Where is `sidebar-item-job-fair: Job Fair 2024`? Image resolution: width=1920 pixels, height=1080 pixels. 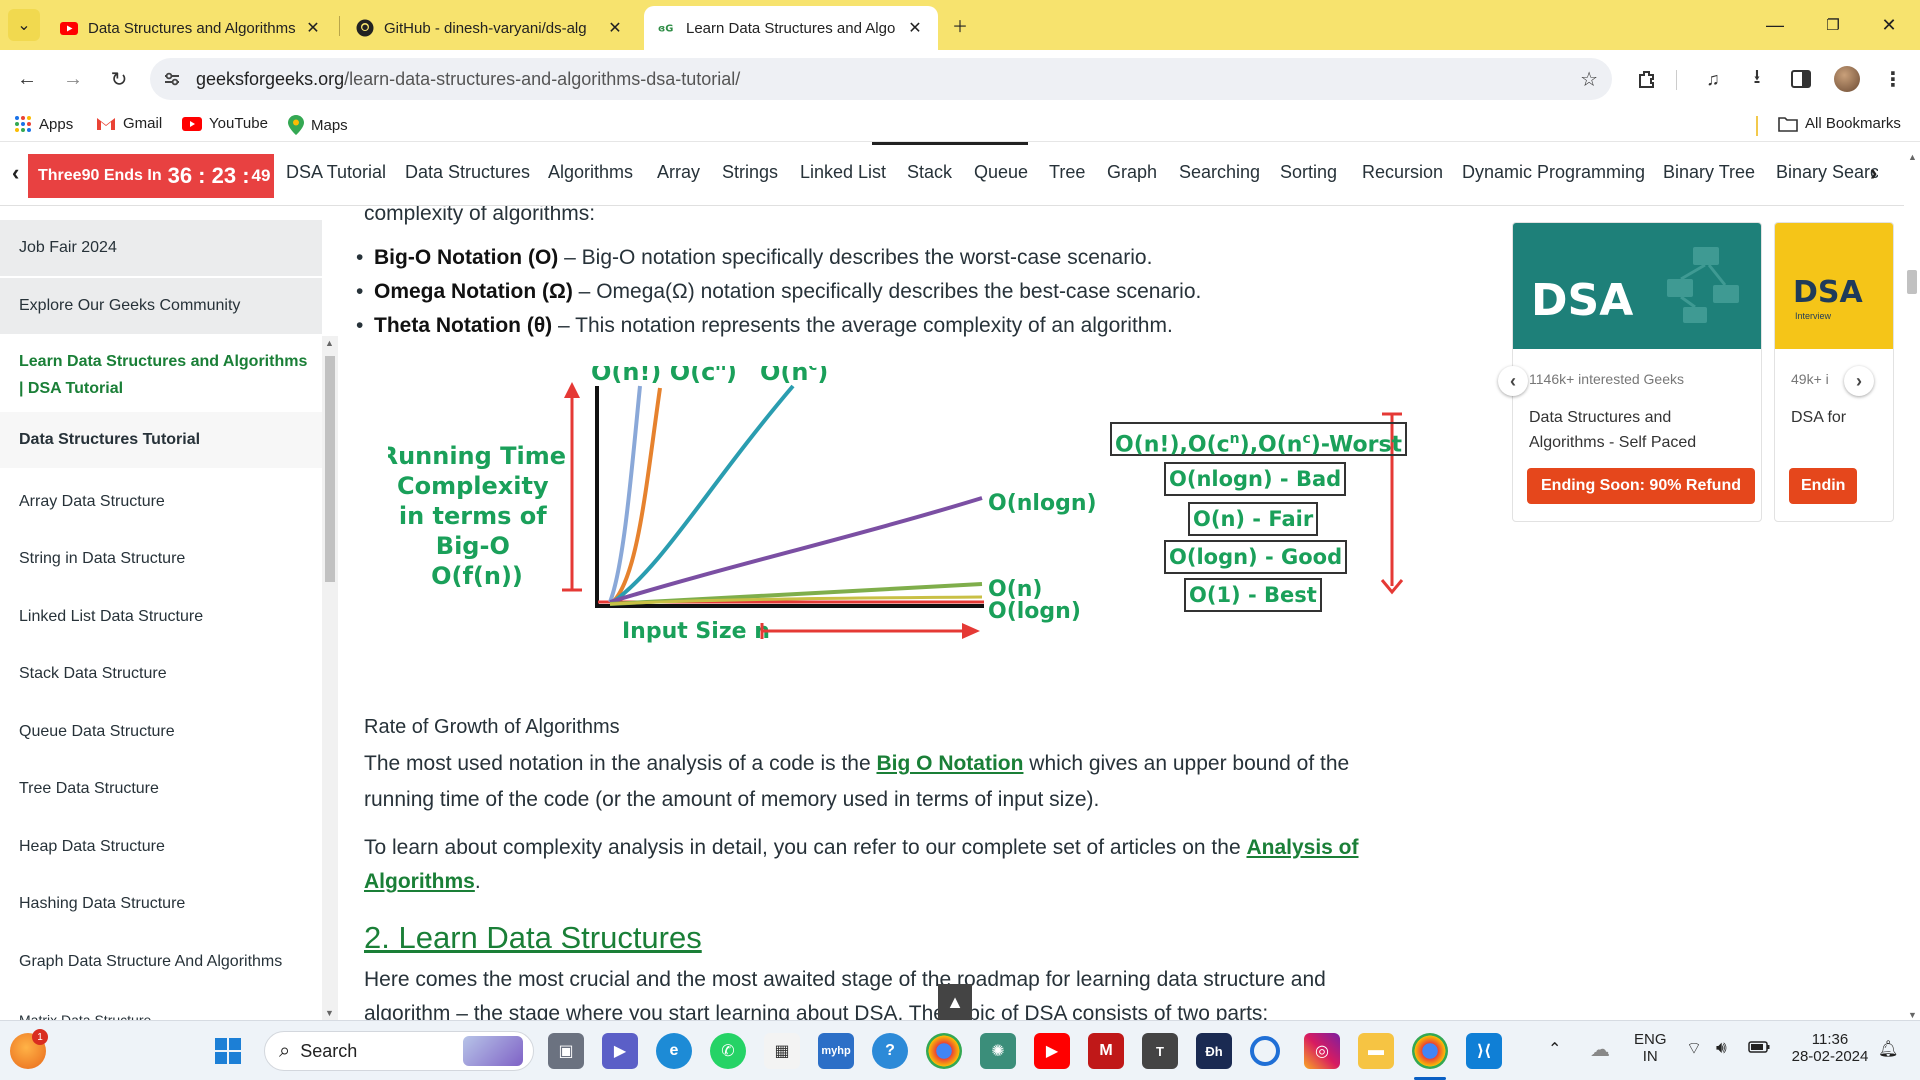
sidebar-item-job-fair: Job Fair 2024 is located at coordinates (161, 248).